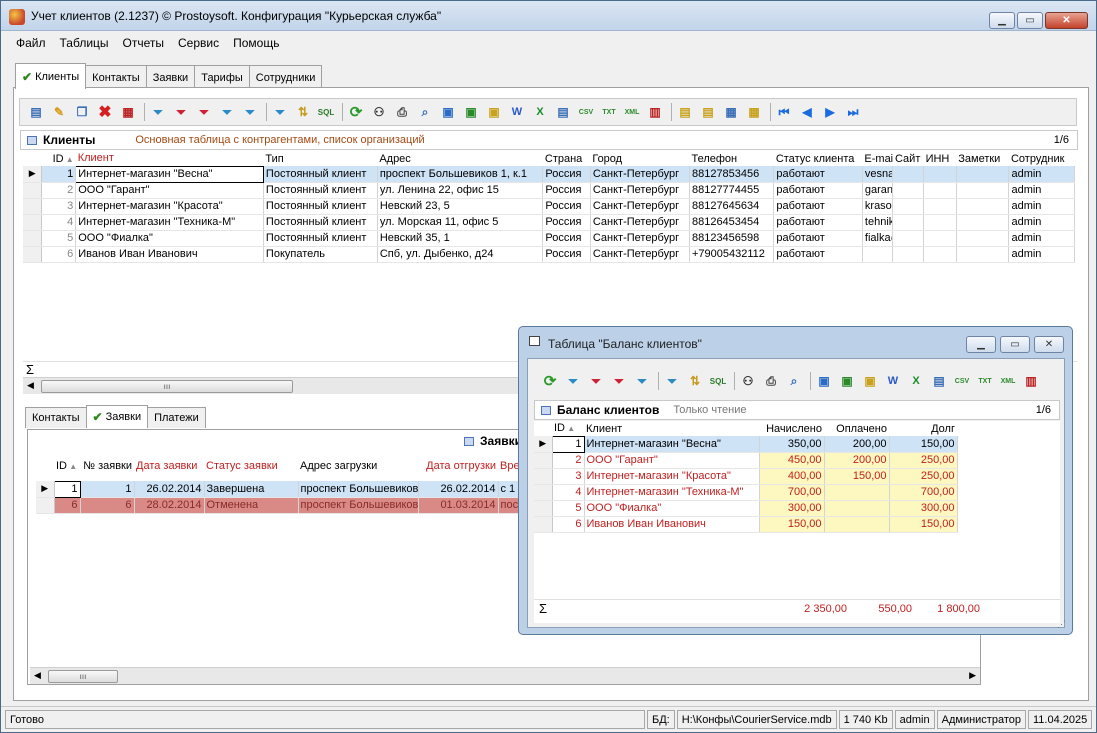 The height and width of the screenshot is (733, 1097). I want to click on filter-remove-icon: ⏷, so click(204, 112).